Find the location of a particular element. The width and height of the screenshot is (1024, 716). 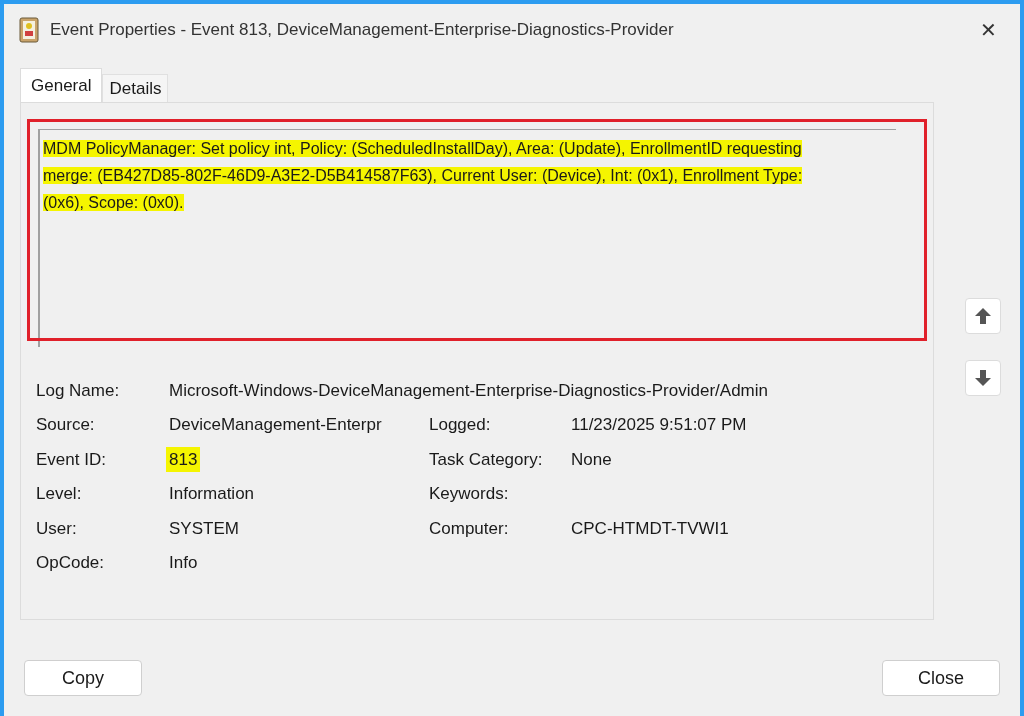

field-value: 11/23/2025 9:51:07 PM is located at coordinates (659, 424).